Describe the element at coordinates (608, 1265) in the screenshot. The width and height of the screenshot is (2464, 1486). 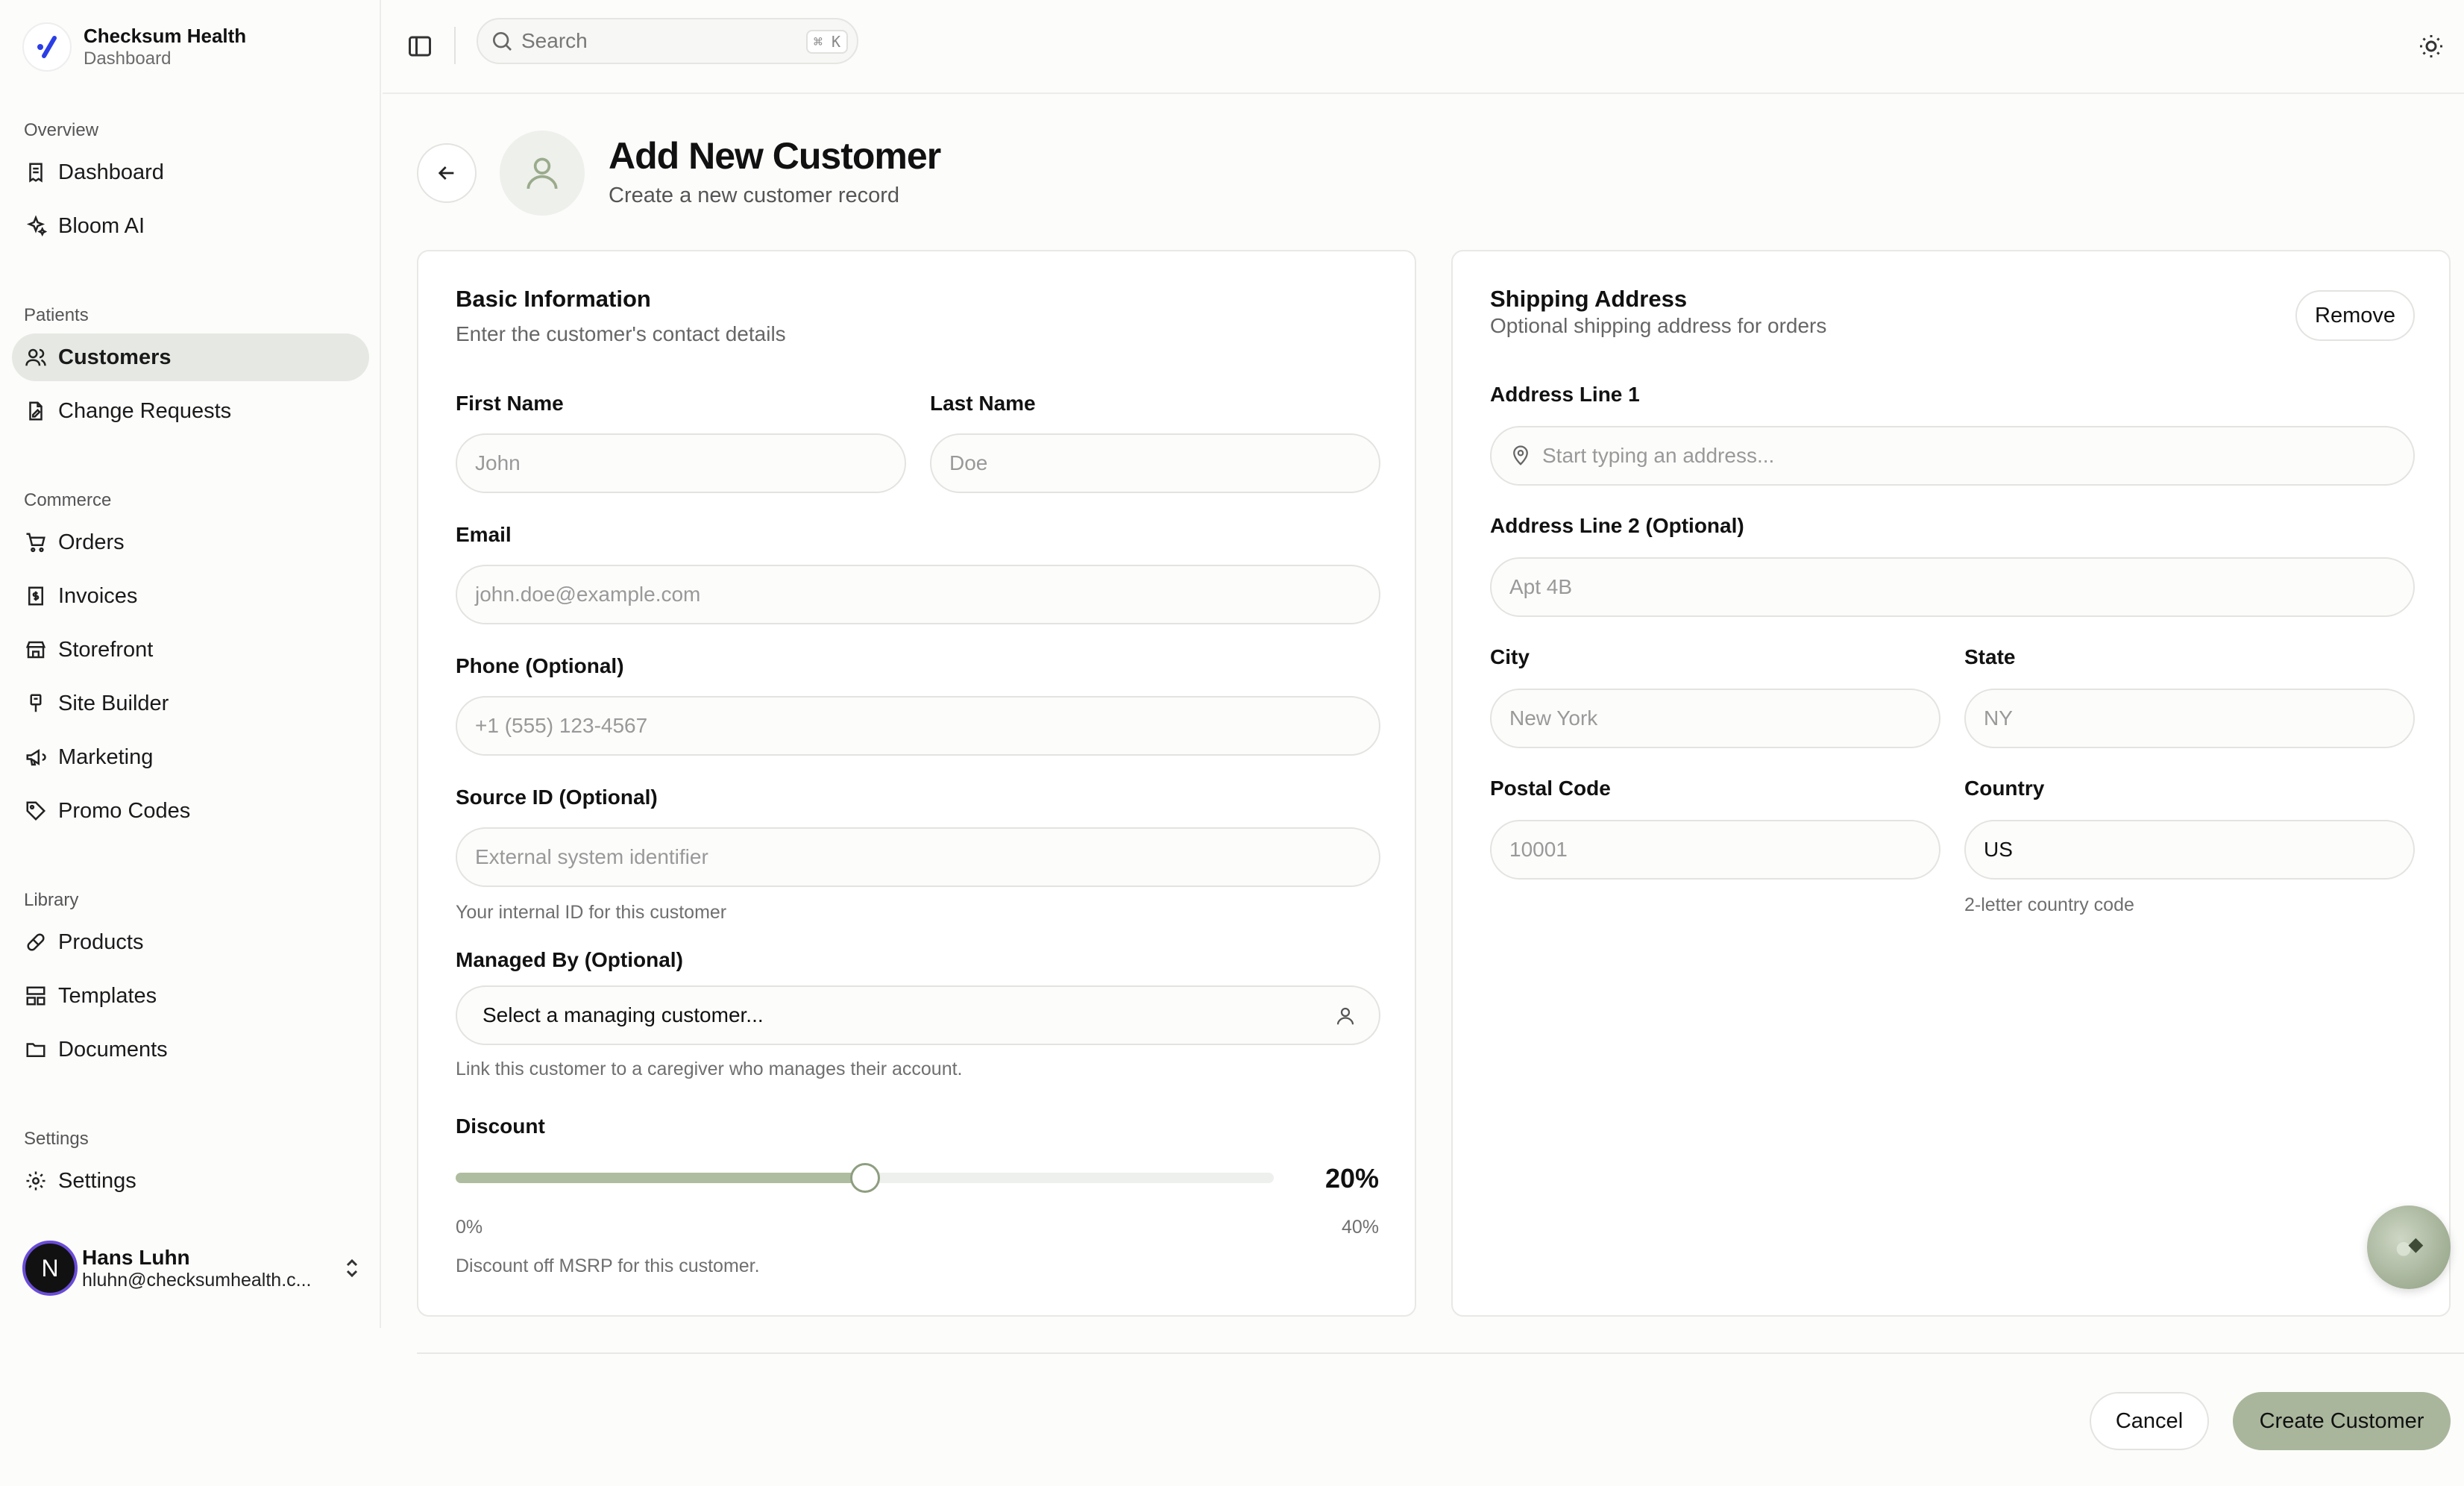
I see `discount-hint: Discount off MSRP for this customer.` at that location.